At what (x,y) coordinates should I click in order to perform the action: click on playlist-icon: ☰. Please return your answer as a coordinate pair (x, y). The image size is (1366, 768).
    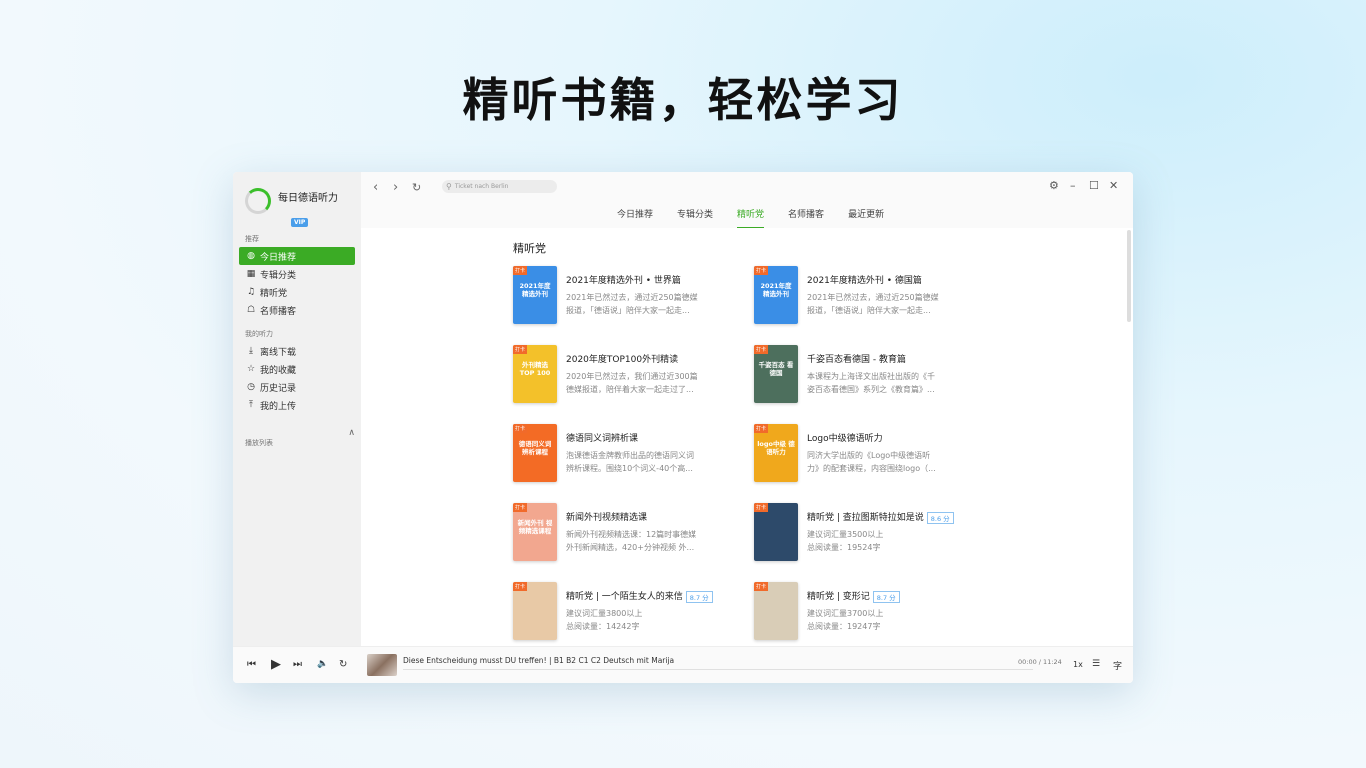
    Looking at the image, I should click on (1096, 664).